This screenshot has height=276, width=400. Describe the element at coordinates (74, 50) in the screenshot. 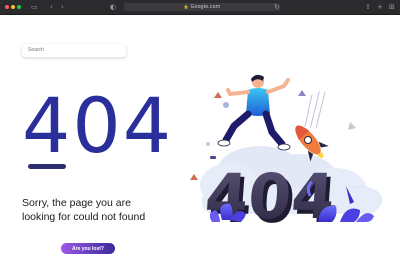

I see `search-input` at that location.